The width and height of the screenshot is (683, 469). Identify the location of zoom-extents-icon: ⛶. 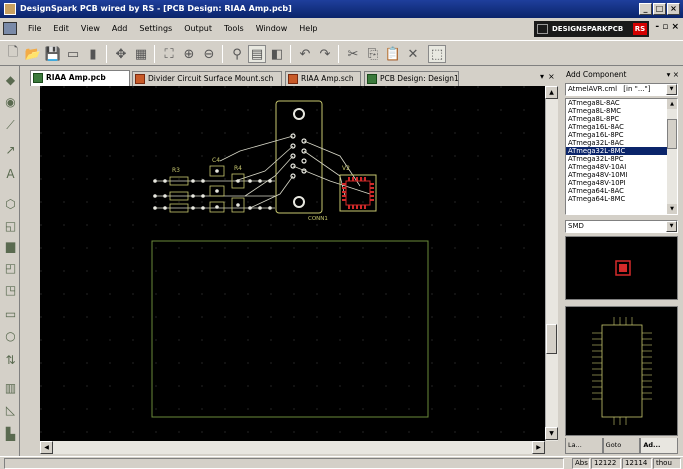
(169, 54).